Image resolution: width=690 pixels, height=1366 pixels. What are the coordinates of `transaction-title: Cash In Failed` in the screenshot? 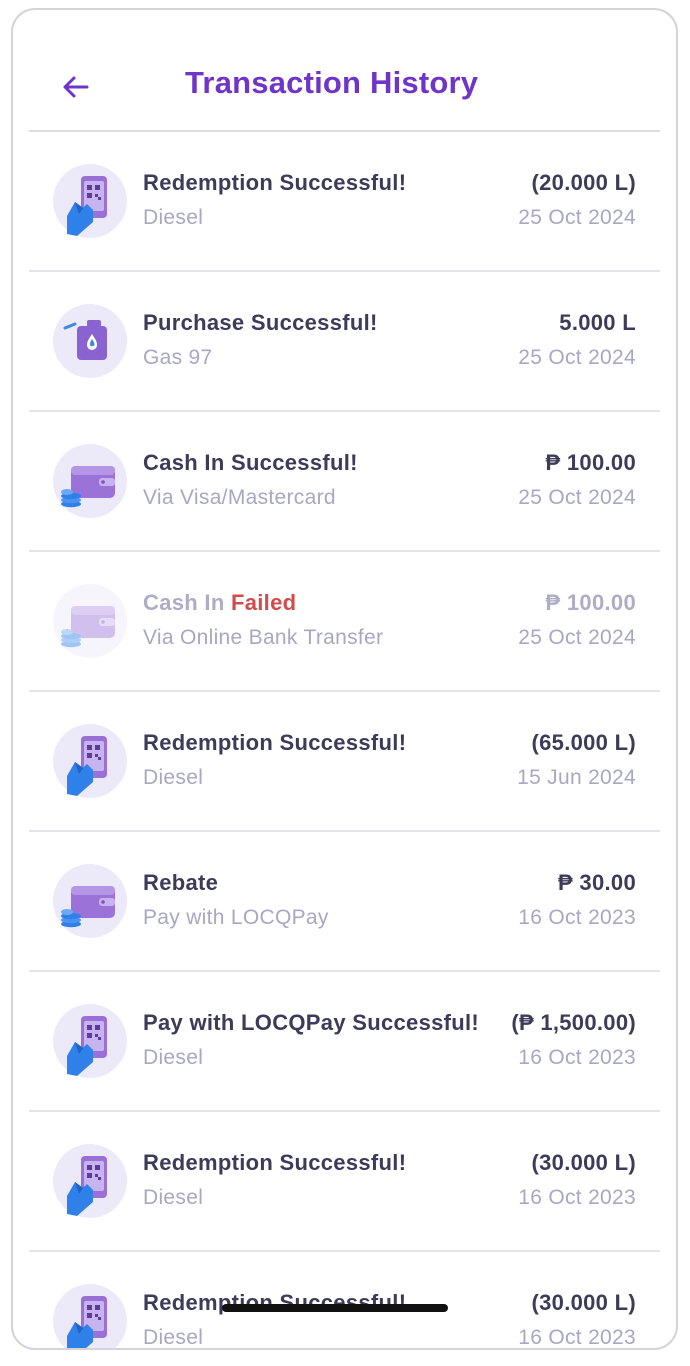 It's located at (219, 603).